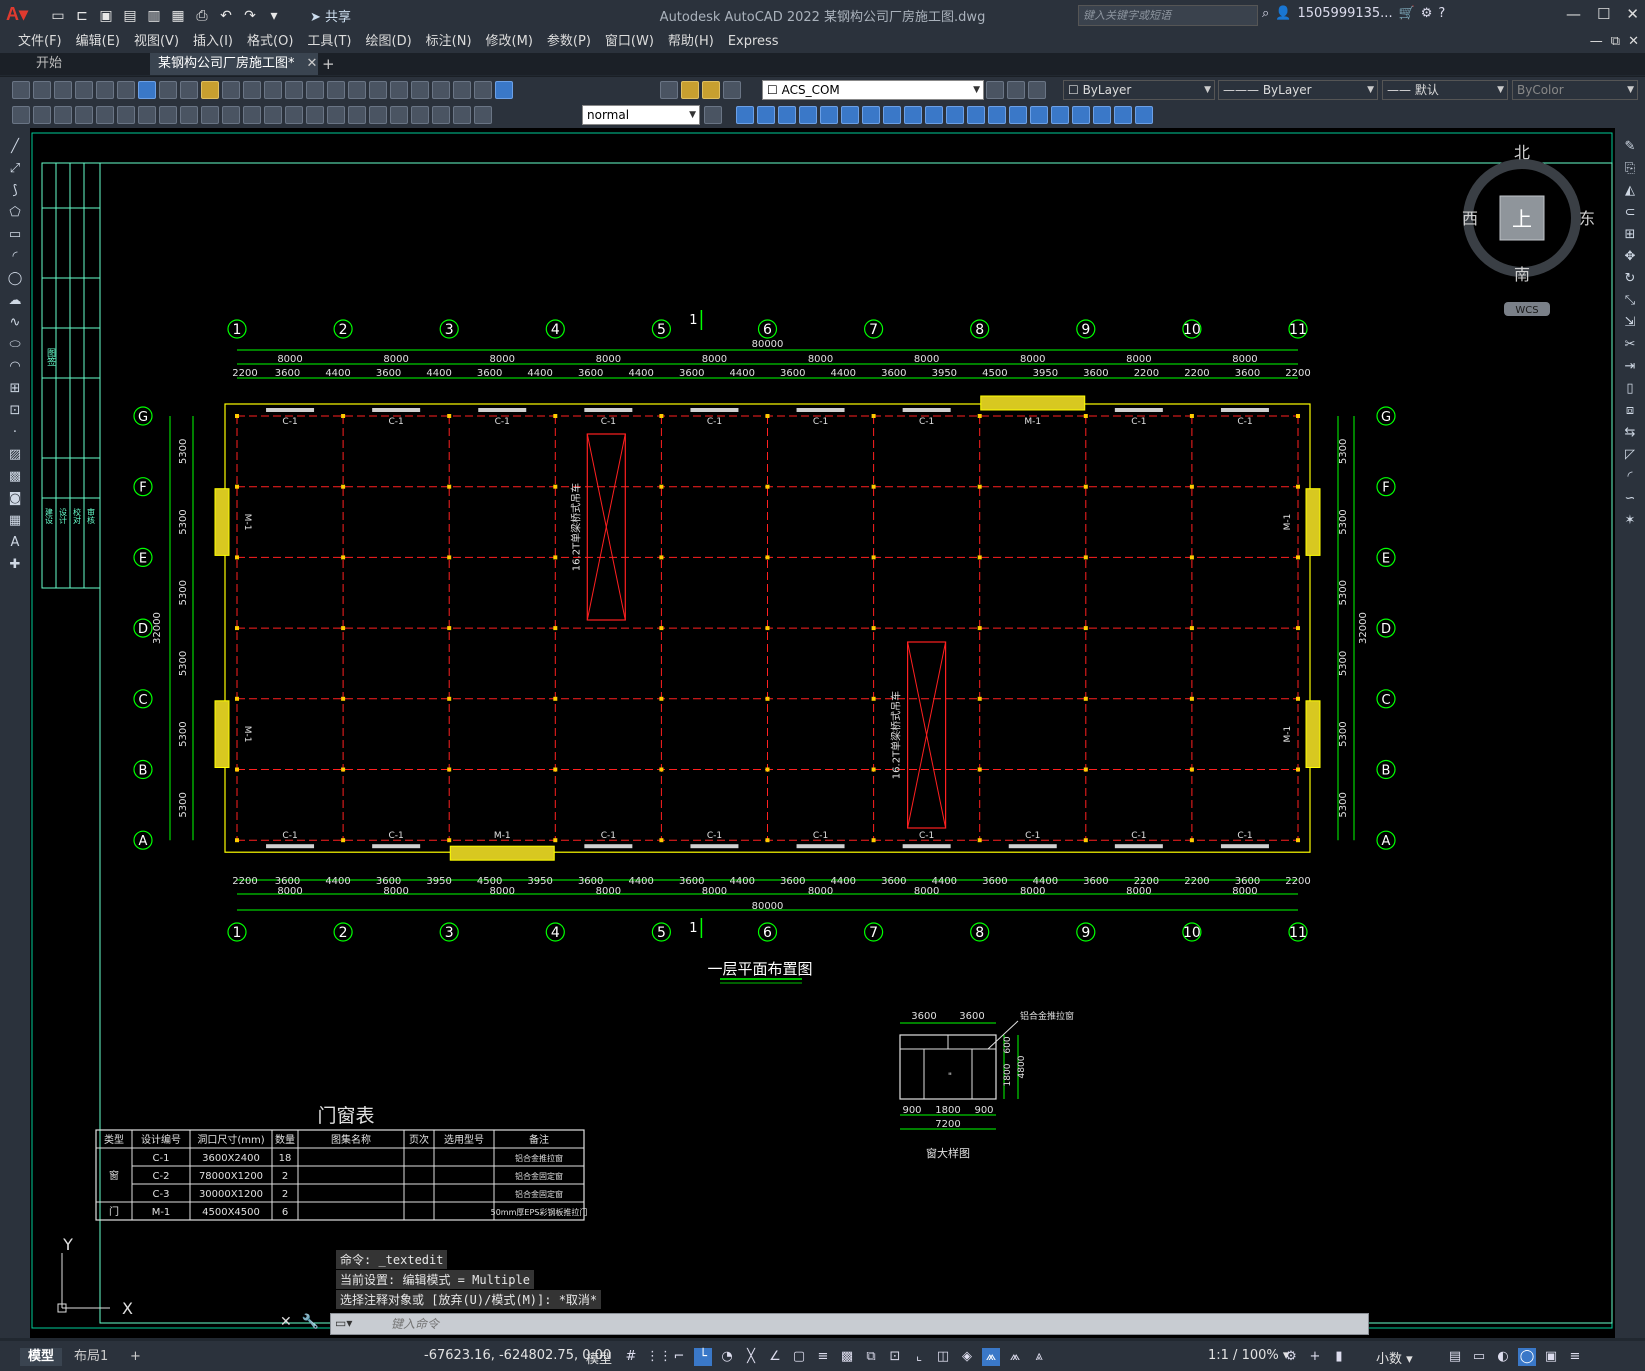  Describe the element at coordinates (15, 499) in the screenshot. I see `region-icon: ◙` at that location.